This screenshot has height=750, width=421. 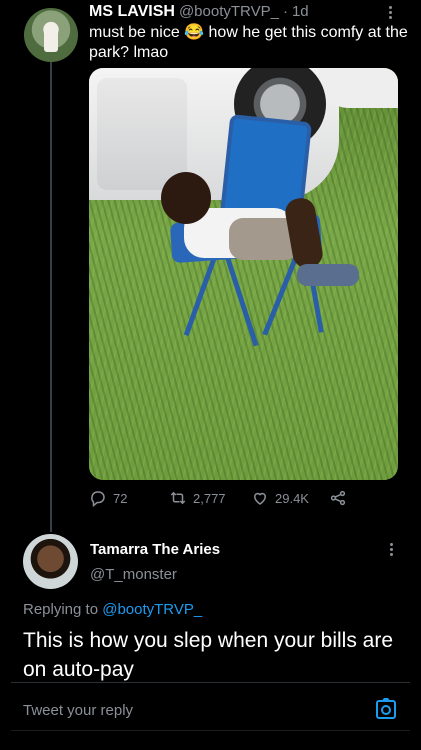 What do you see at coordinates (239, 501) in the screenshot?
I see `tweet-action-bar: 72 2,777 29.4K` at bounding box center [239, 501].